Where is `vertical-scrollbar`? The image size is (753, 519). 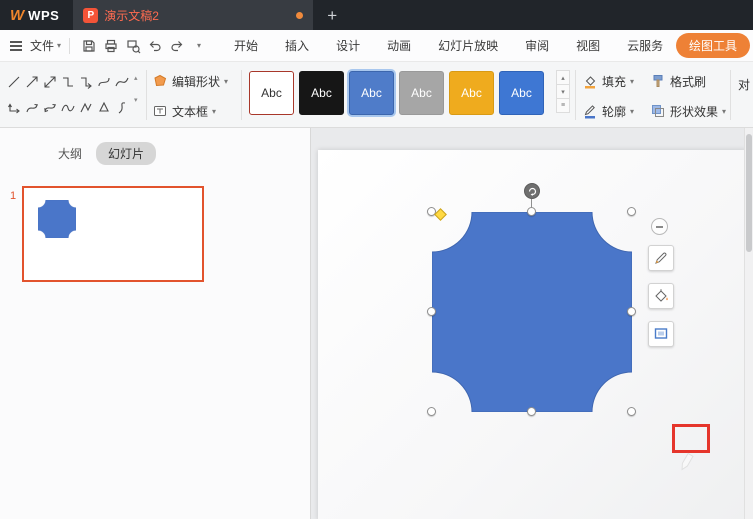
vertical-scrollbar is located at coordinates (748, 323).